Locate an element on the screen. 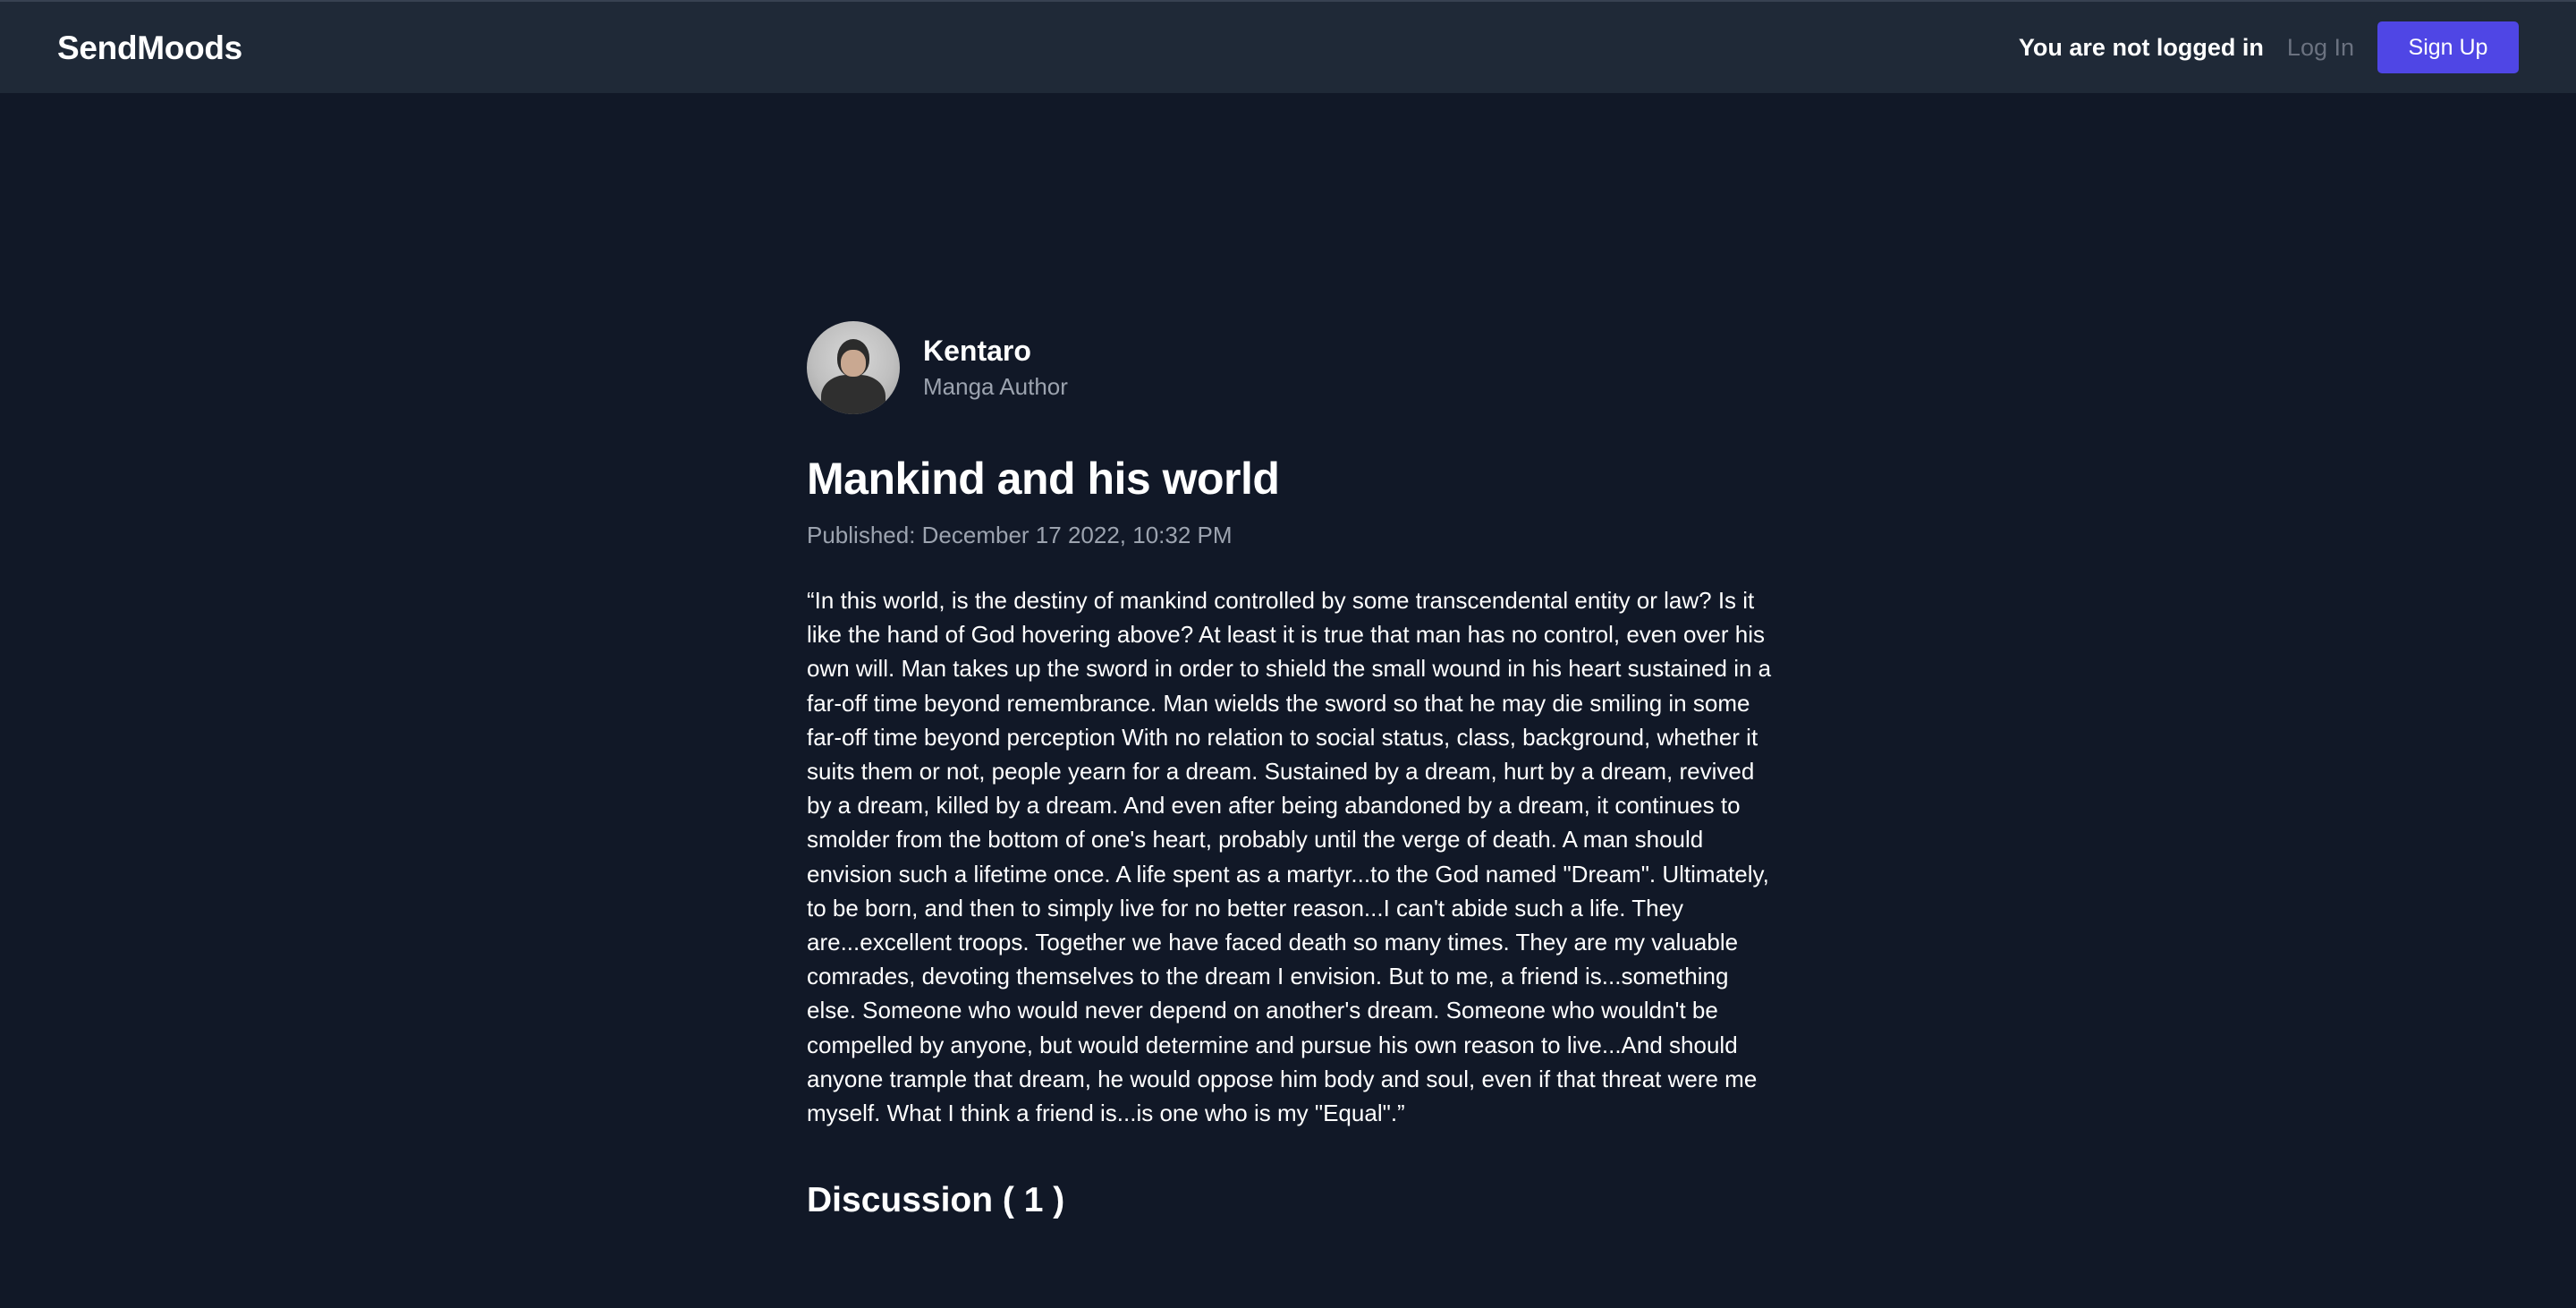  login-status-text: You are not logged in is located at coordinates (2141, 47).